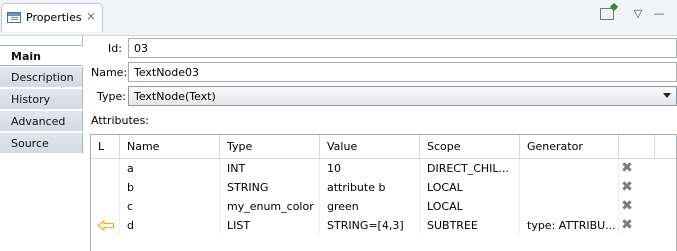 The height and width of the screenshot is (251, 677). Describe the element at coordinates (91, 16) in the screenshot. I see `close-tab-icon: ⨯` at that location.